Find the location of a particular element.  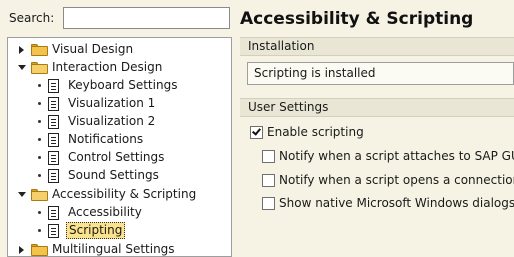

page-title: Accessibility & Scripting is located at coordinates (357, 19).